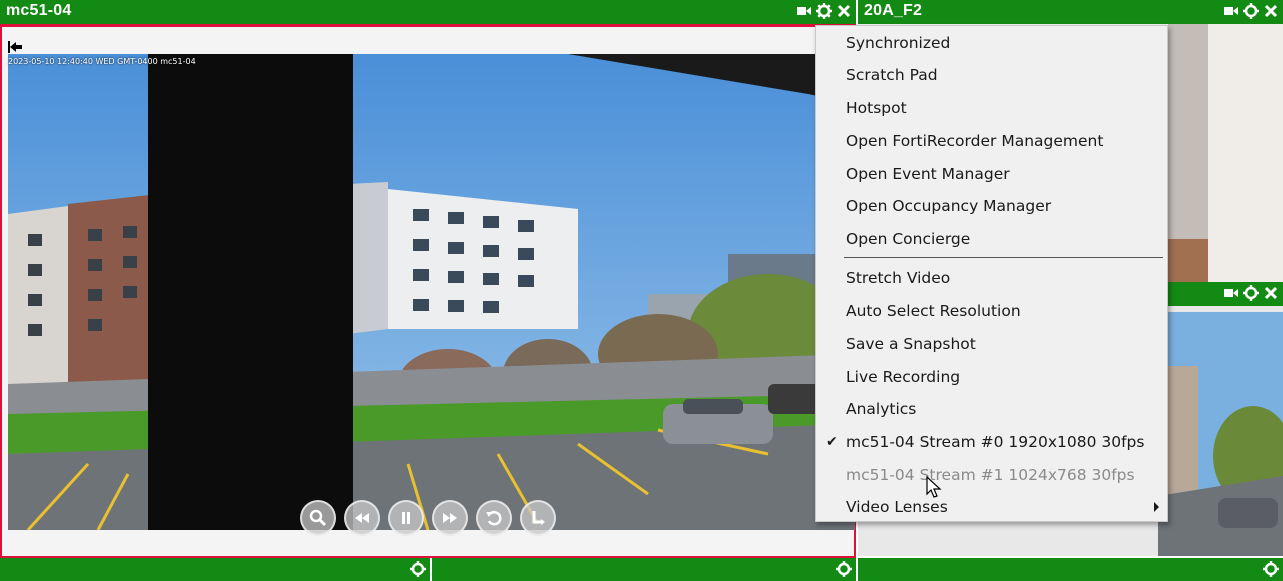  Describe the element at coordinates (911, 344) in the screenshot. I see `menu-item-label: Save a Snapshot` at that location.